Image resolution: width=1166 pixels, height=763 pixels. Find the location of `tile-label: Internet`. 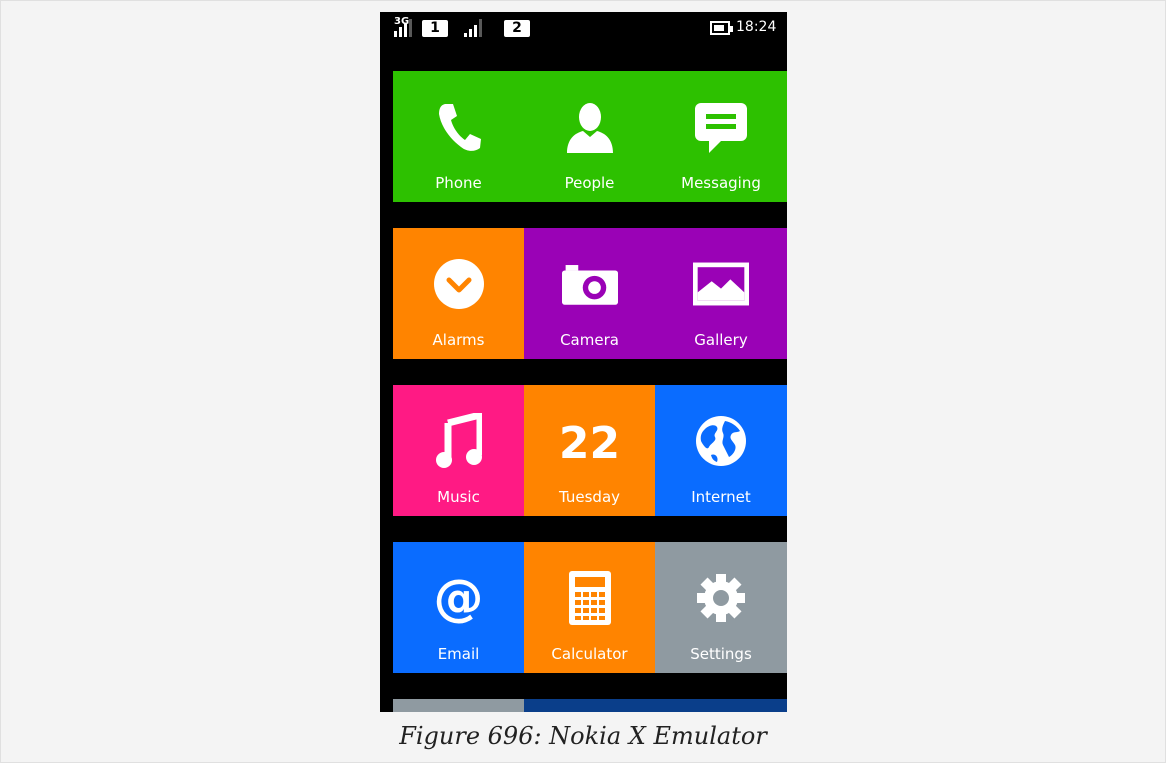

tile-label: Internet is located at coordinates (721, 497).